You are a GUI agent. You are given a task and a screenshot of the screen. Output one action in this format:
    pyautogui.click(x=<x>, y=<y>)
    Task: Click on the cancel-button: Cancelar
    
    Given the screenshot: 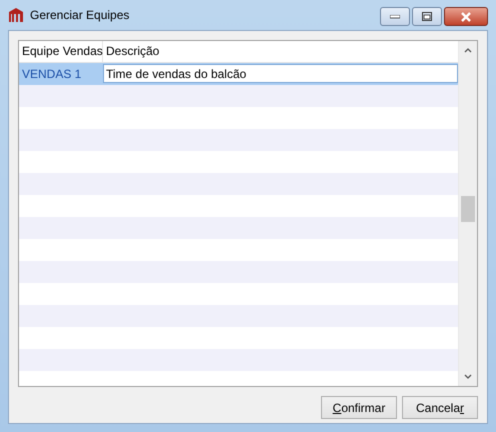 What is the action you would take?
    pyautogui.click(x=440, y=407)
    